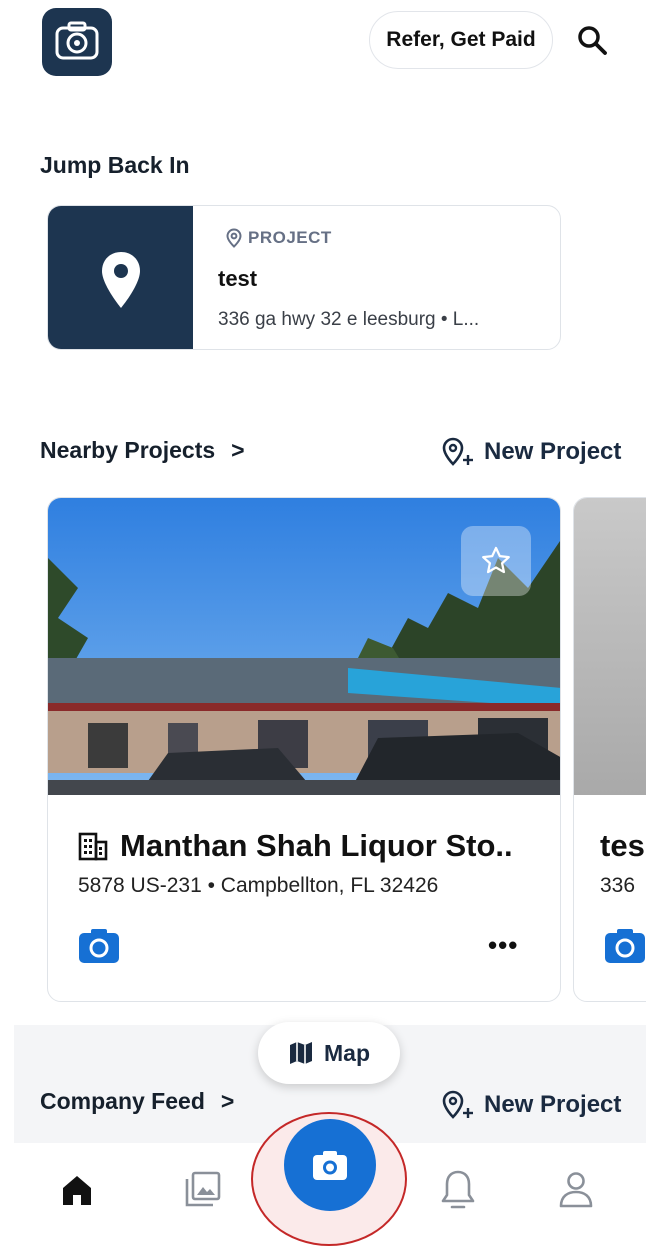  What do you see at coordinates (93, 846) in the screenshot?
I see `building-icon` at bounding box center [93, 846].